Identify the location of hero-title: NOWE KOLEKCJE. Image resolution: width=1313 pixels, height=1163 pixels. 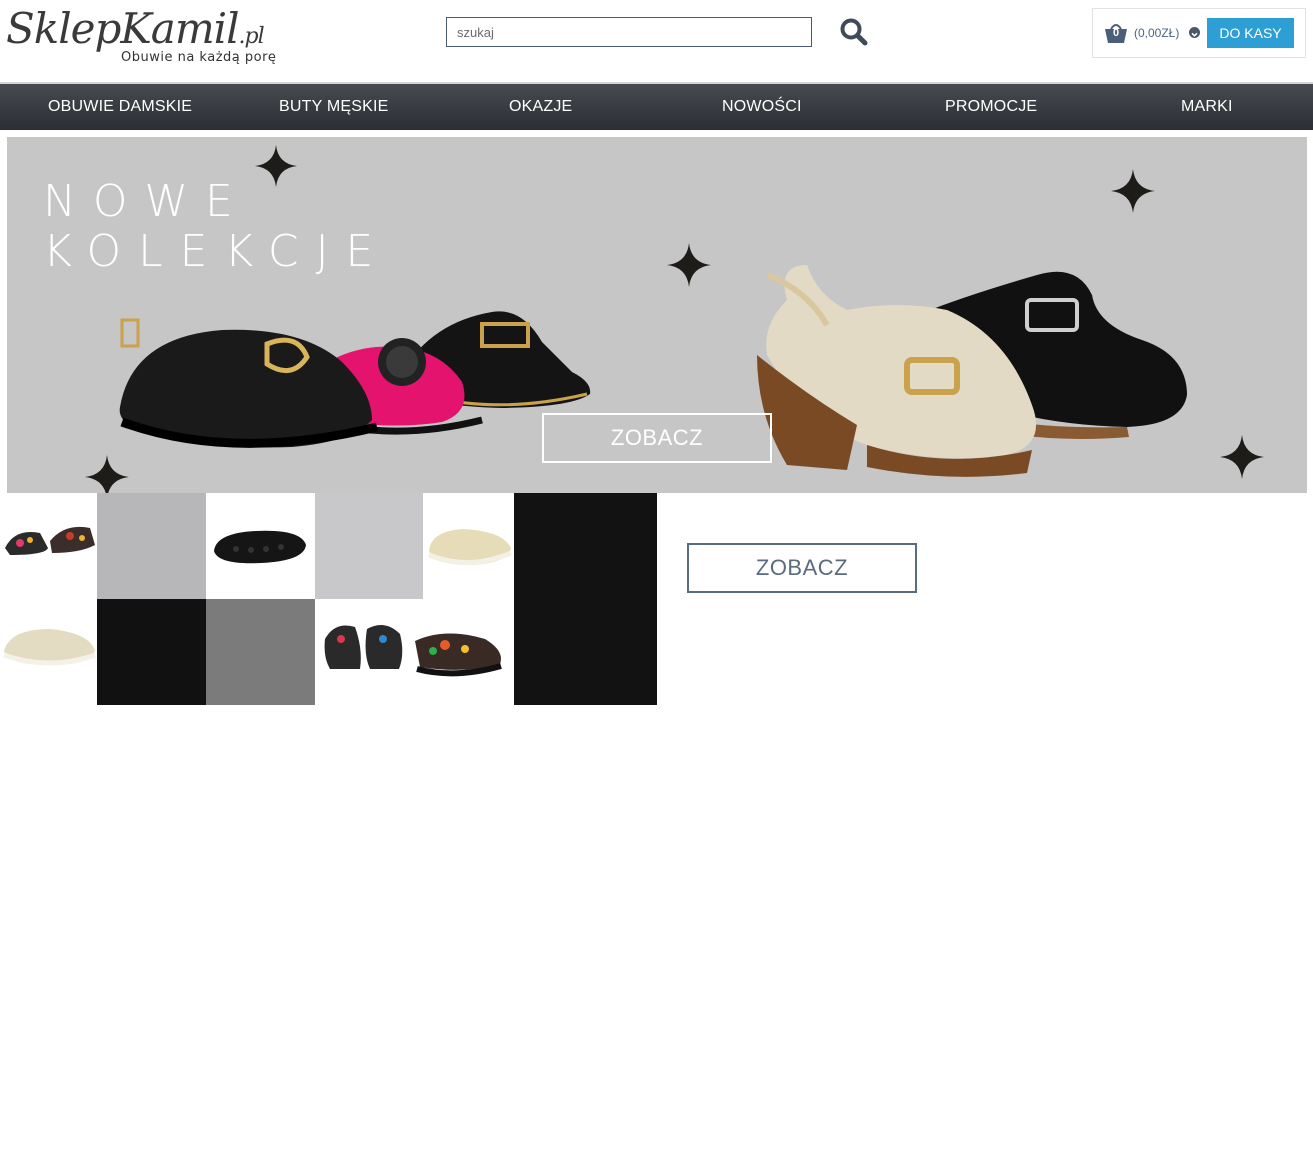
(217, 226).